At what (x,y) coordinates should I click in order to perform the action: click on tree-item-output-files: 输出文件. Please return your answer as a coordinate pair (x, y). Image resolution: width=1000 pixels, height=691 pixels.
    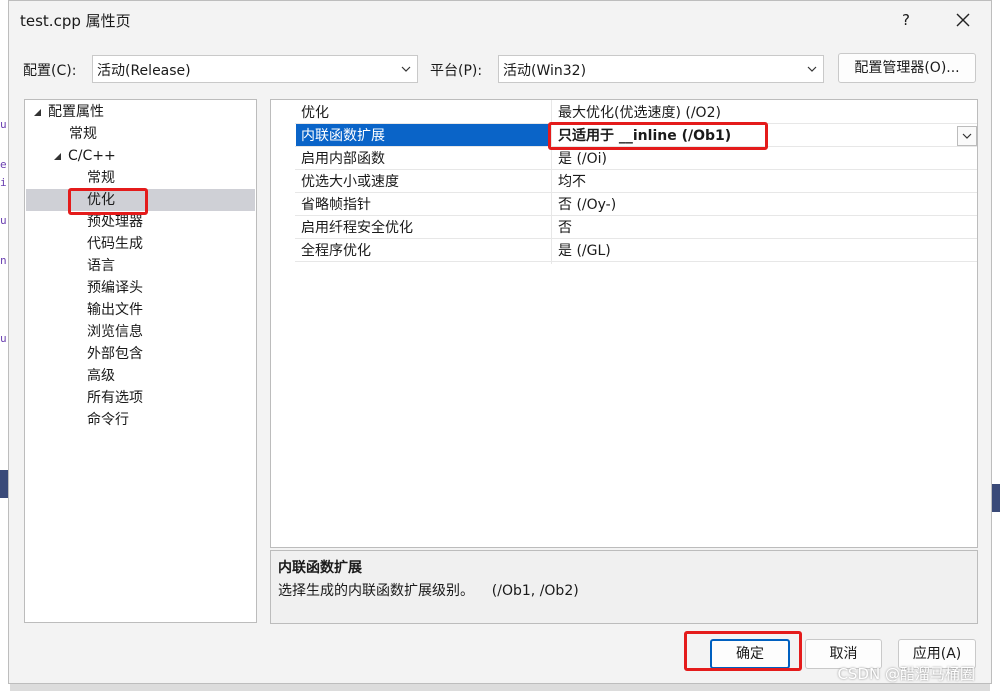
    Looking at the image, I should click on (115, 310).